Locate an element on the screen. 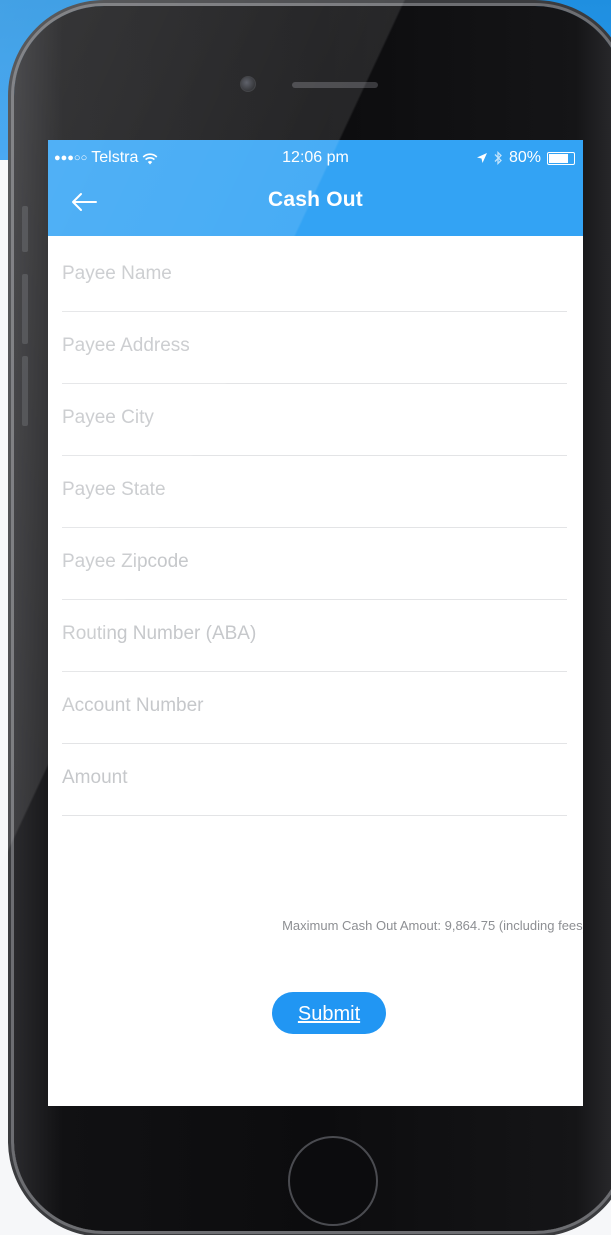 The image size is (611, 1235). app-header: ●●●○○ Telstra 12:06 pm 80% Cash Out is located at coordinates (315, 188).